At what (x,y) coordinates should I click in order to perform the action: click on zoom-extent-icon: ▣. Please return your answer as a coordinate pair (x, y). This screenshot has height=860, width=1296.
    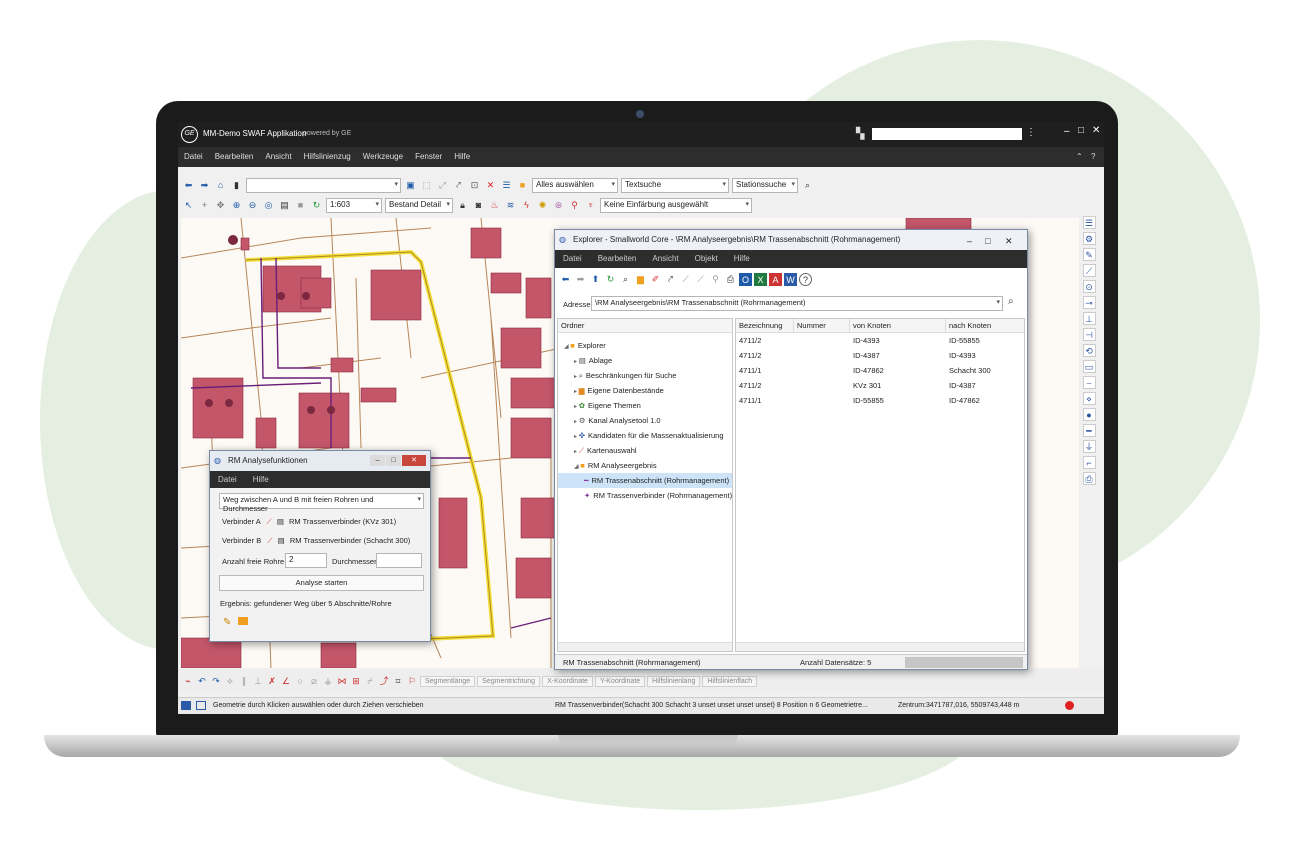
    Looking at the image, I should click on (410, 185).